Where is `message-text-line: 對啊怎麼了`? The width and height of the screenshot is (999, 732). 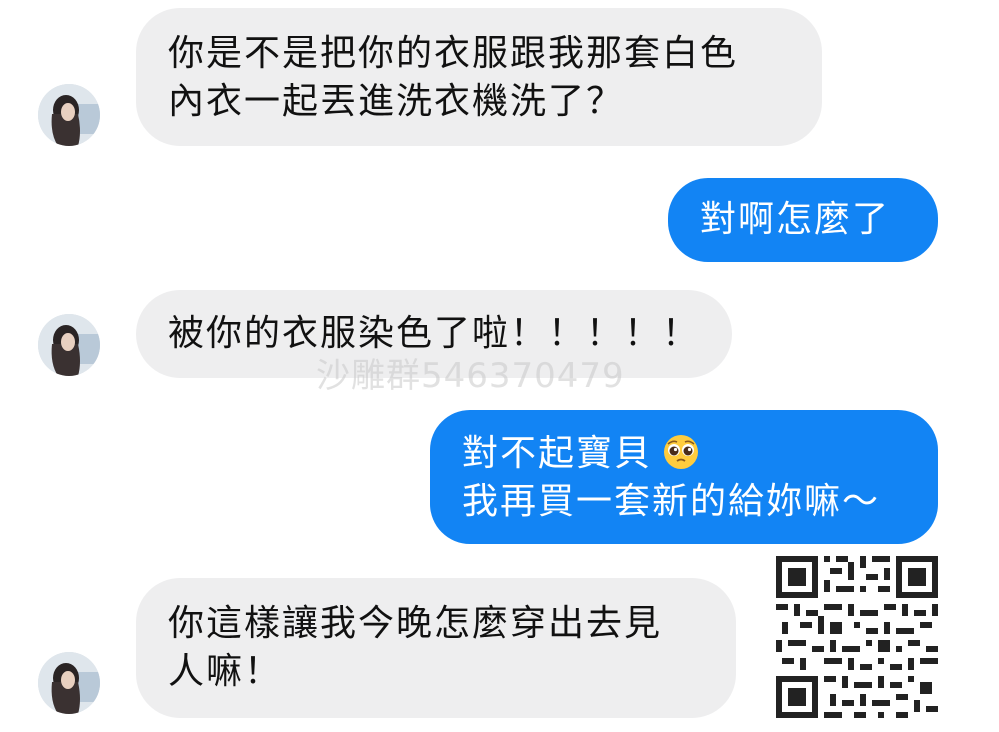
message-text-line: 對啊怎麼了 is located at coordinates (795, 219).